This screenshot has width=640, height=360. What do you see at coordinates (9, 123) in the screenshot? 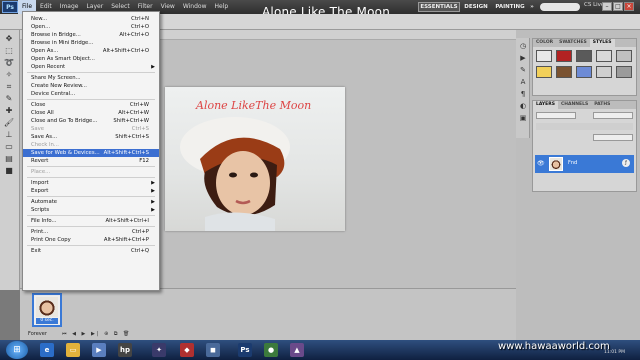
I see `brush-tool-icon: 🖌` at bounding box center [9, 123].